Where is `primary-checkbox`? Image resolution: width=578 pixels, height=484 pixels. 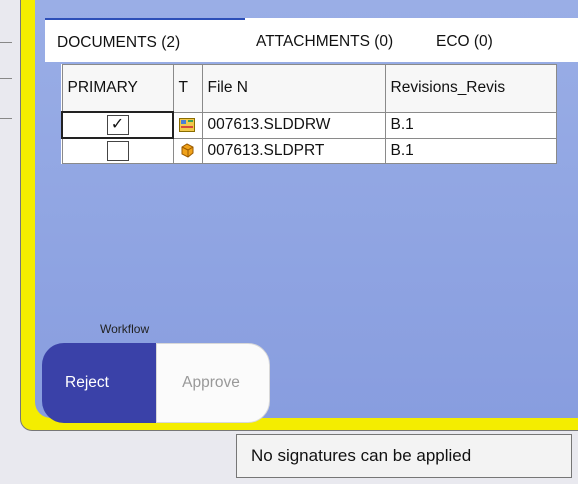 primary-checkbox is located at coordinates (117, 151).